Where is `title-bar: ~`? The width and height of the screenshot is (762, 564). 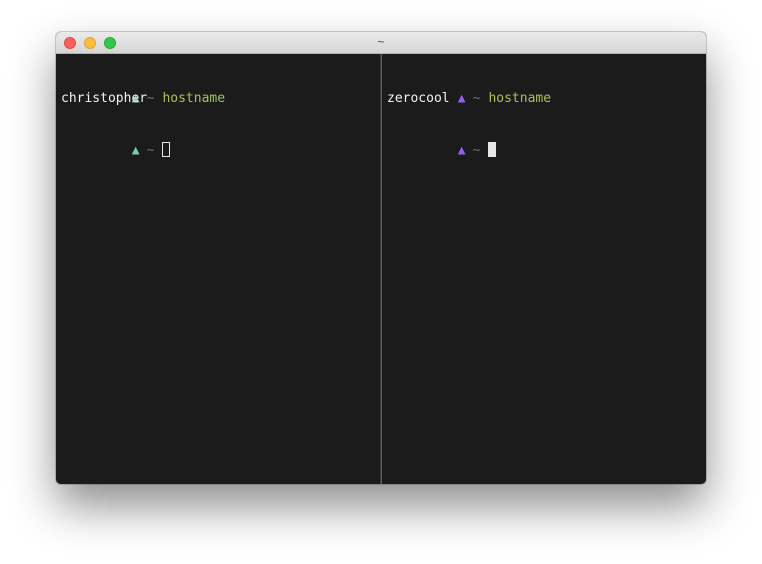 title-bar: ~ is located at coordinates (381, 43).